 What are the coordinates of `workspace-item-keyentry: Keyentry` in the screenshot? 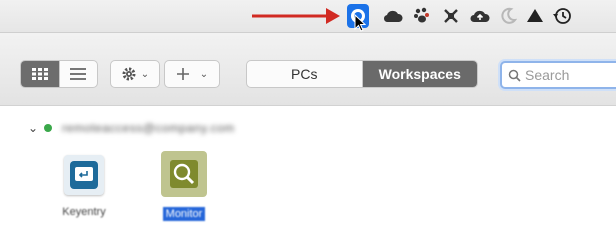 It's located at (84, 187).